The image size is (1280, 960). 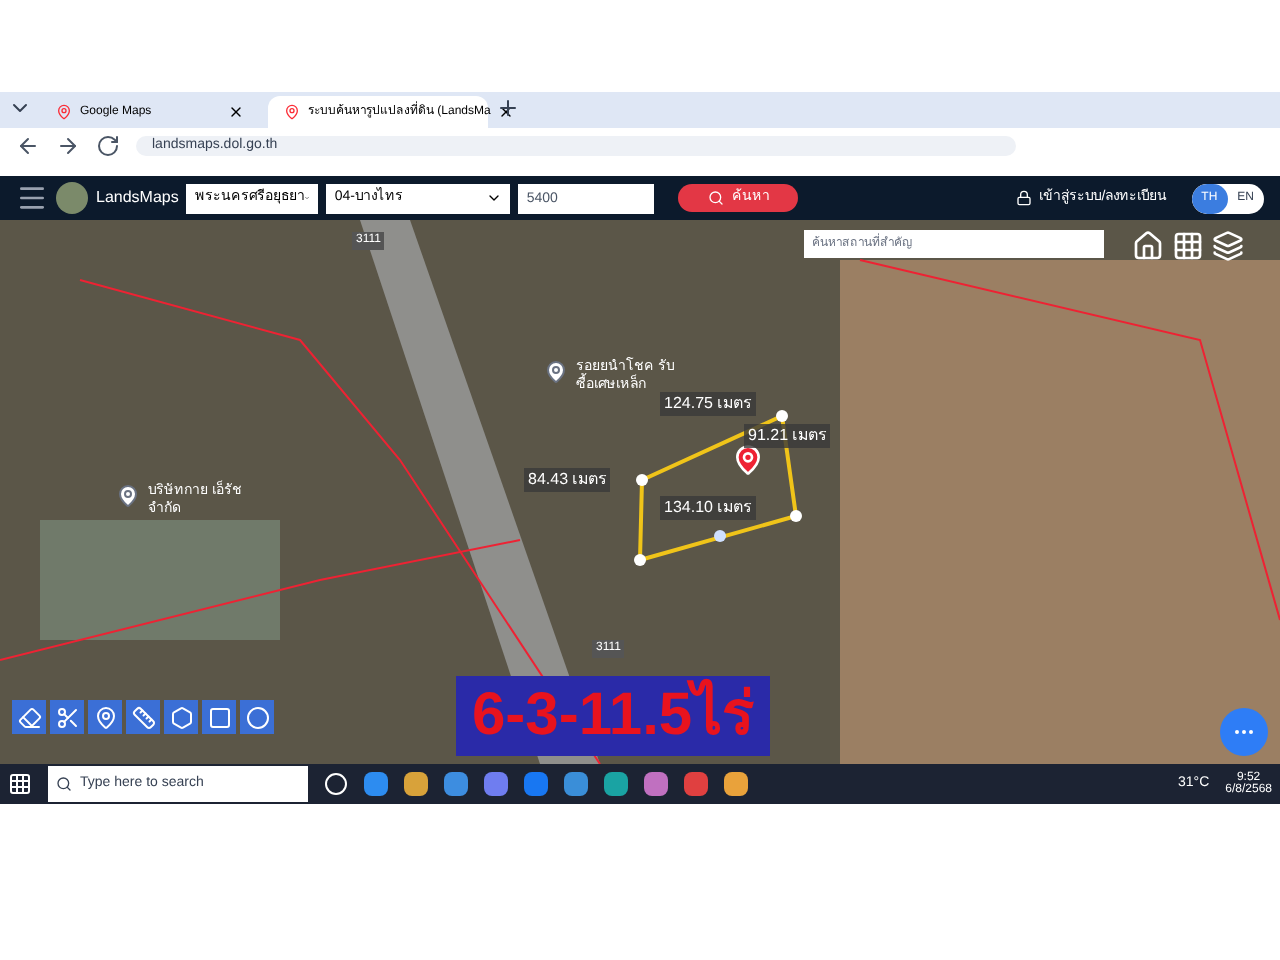 I want to click on brand-name: LandsMaps, so click(x=137, y=198).